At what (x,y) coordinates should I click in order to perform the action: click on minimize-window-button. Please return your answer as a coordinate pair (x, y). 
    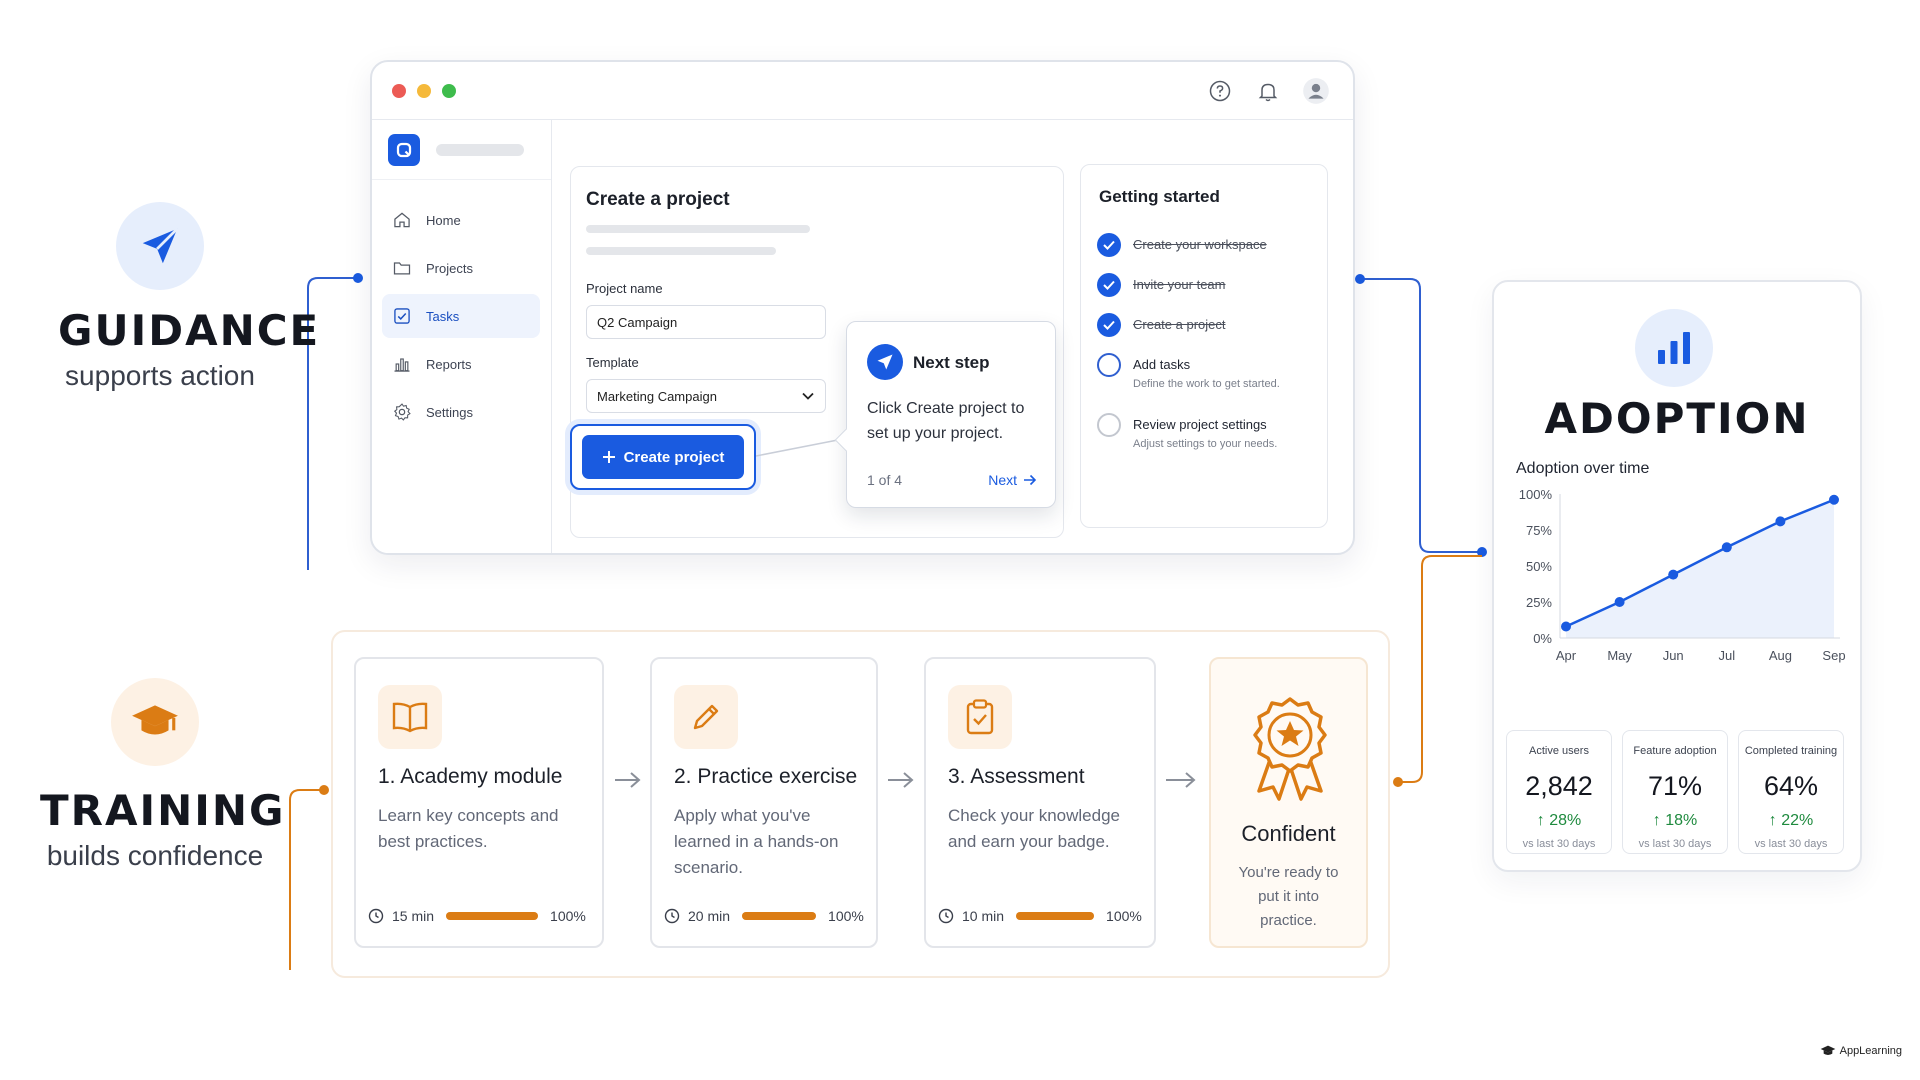
    Looking at the image, I should click on (424, 91).